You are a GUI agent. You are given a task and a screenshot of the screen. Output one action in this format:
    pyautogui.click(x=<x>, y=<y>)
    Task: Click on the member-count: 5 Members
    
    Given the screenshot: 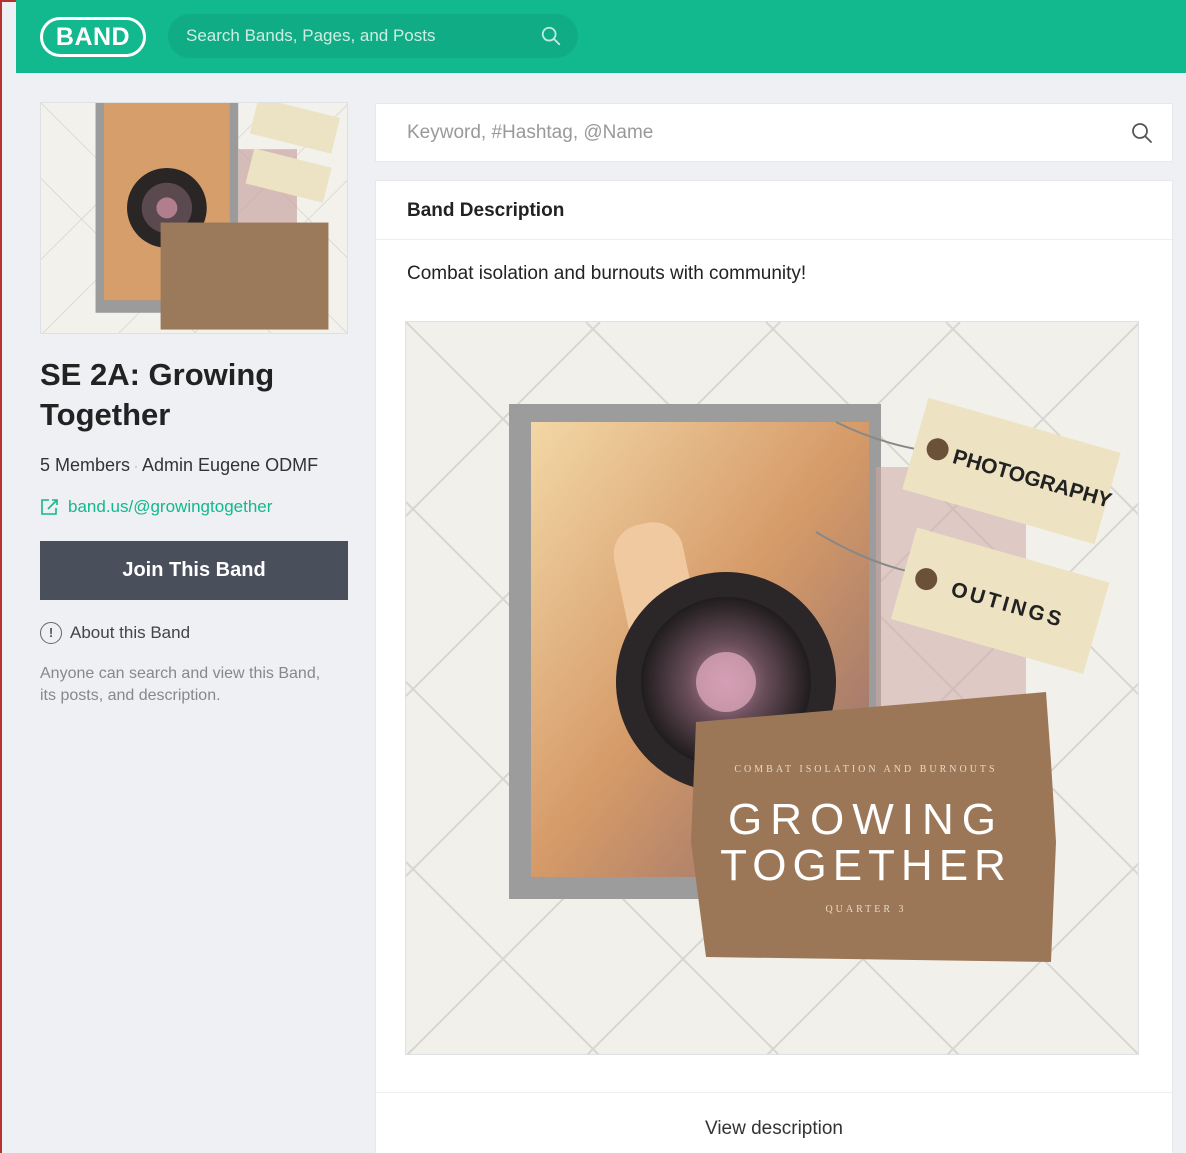 What is the action you would take?
    pyautogui.click(x=85, y=465)
    